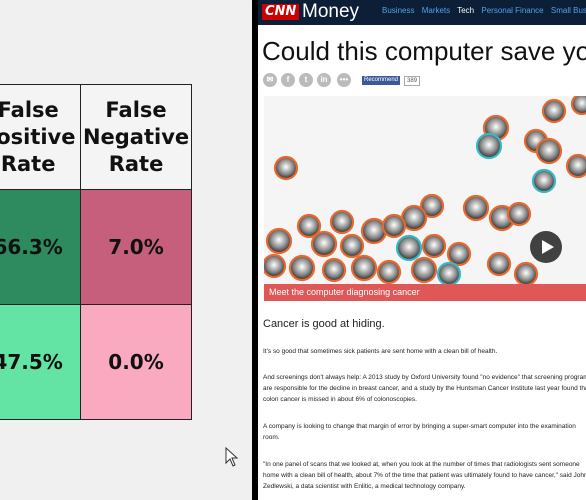 The width and height of the screenshot is (586, 500). I want to click on facebook-recommend-button: Recommend, so click(381, 80).